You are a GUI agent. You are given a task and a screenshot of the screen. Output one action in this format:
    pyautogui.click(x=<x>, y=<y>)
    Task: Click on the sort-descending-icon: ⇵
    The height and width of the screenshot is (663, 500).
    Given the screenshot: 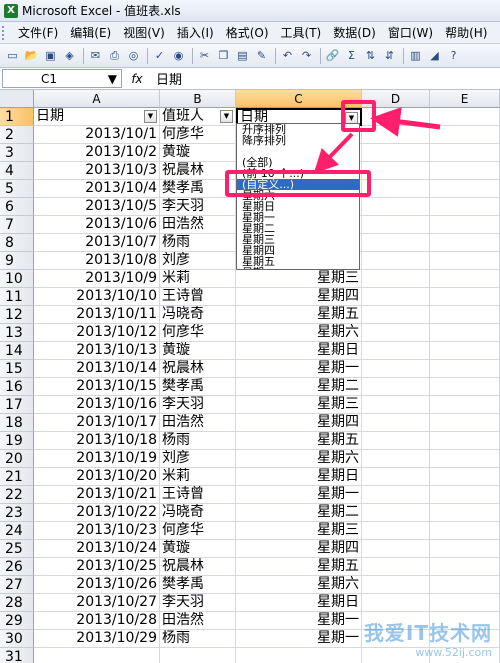 What is the action you would take?
    pyautogui.click(x=389, y=55)
    